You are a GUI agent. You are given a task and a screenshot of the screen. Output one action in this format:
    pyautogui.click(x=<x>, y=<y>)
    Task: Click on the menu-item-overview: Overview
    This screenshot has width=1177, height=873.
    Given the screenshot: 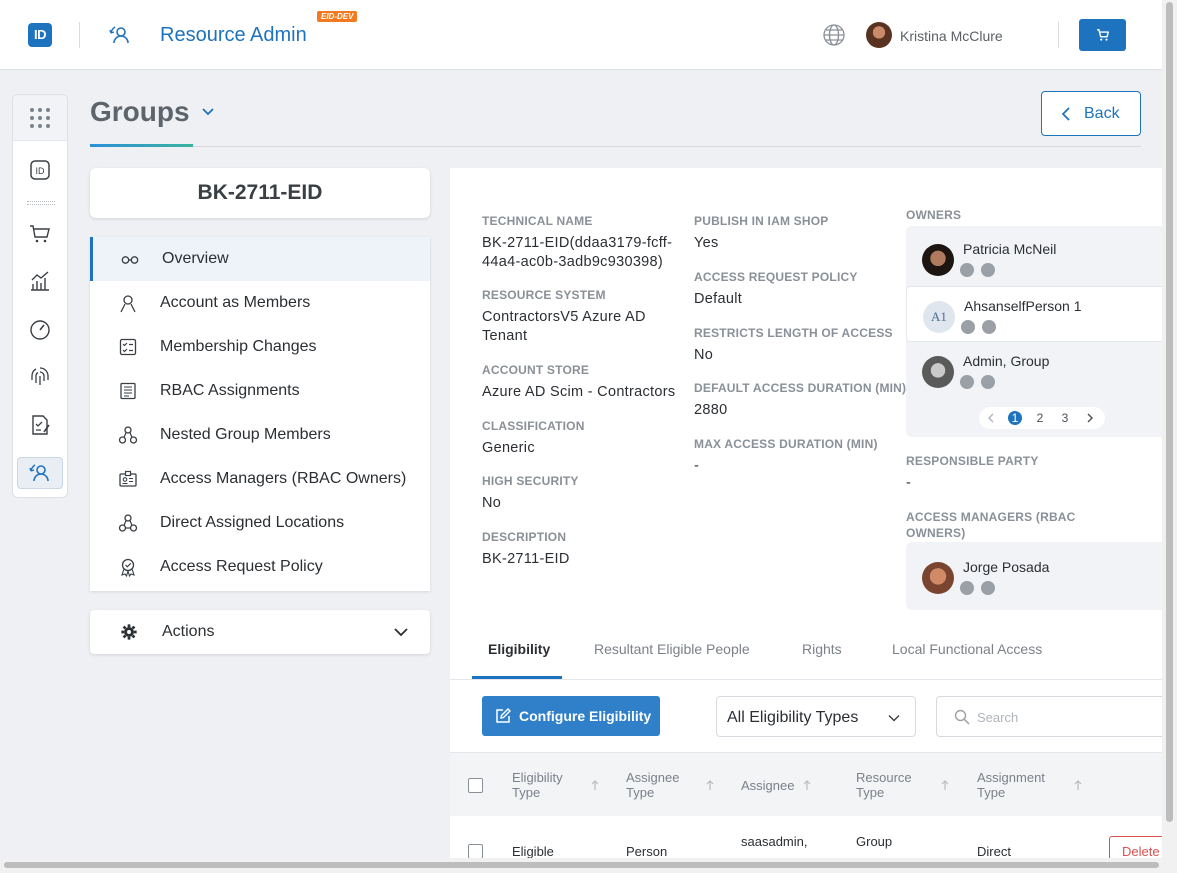 What is the action you would take?
    pyautogui.click(x=260, y=259)
    